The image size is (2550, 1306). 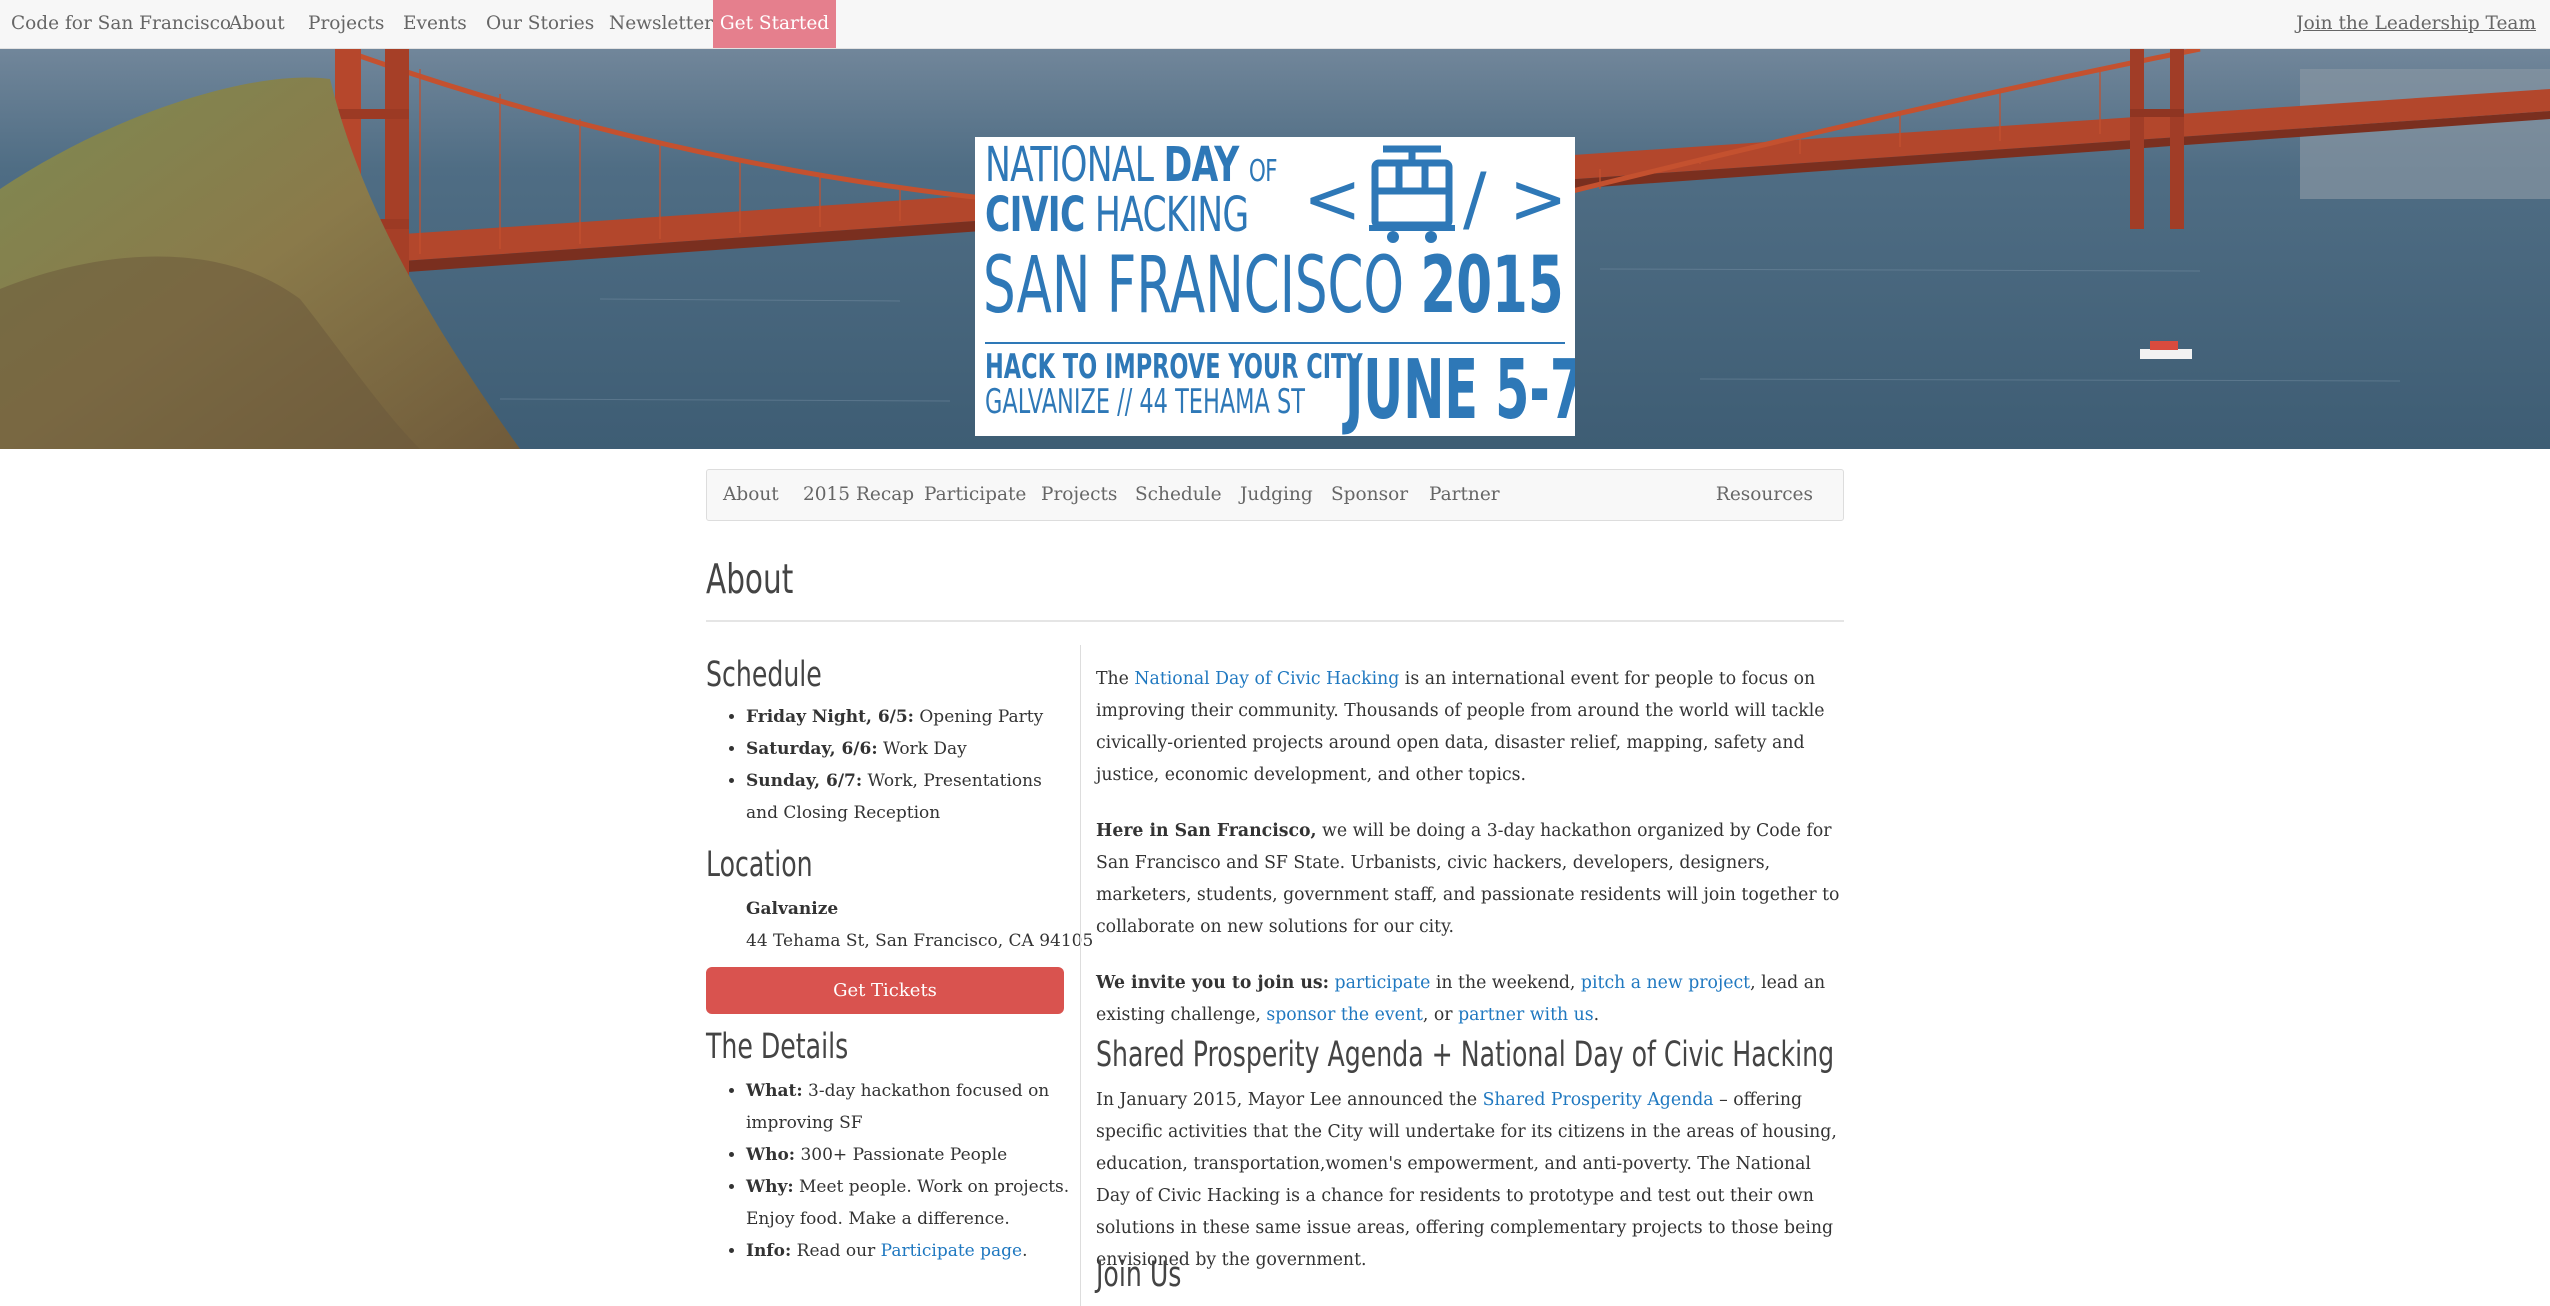 What do you see at coordinates (435, 23) in the screenshot?
I see `nav-events: Events` at bounding box center [435, 23].